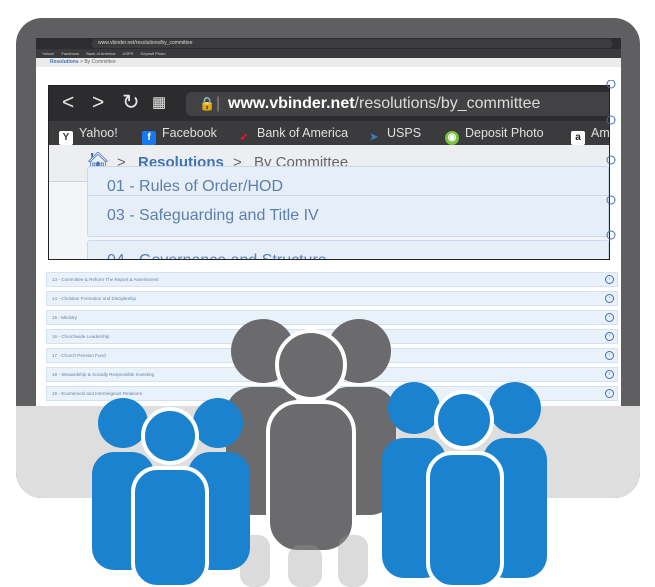  What do you see at coordinates (465, 488) in the screenshot?
I see `person-blue-right-front` at bounding box center [465, 488].